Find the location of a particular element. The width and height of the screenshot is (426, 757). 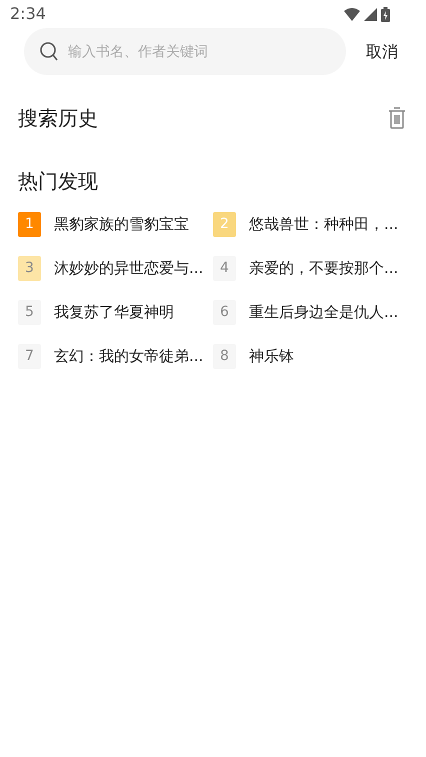

rank-badge: 1 is located at coordinates (29, 224).